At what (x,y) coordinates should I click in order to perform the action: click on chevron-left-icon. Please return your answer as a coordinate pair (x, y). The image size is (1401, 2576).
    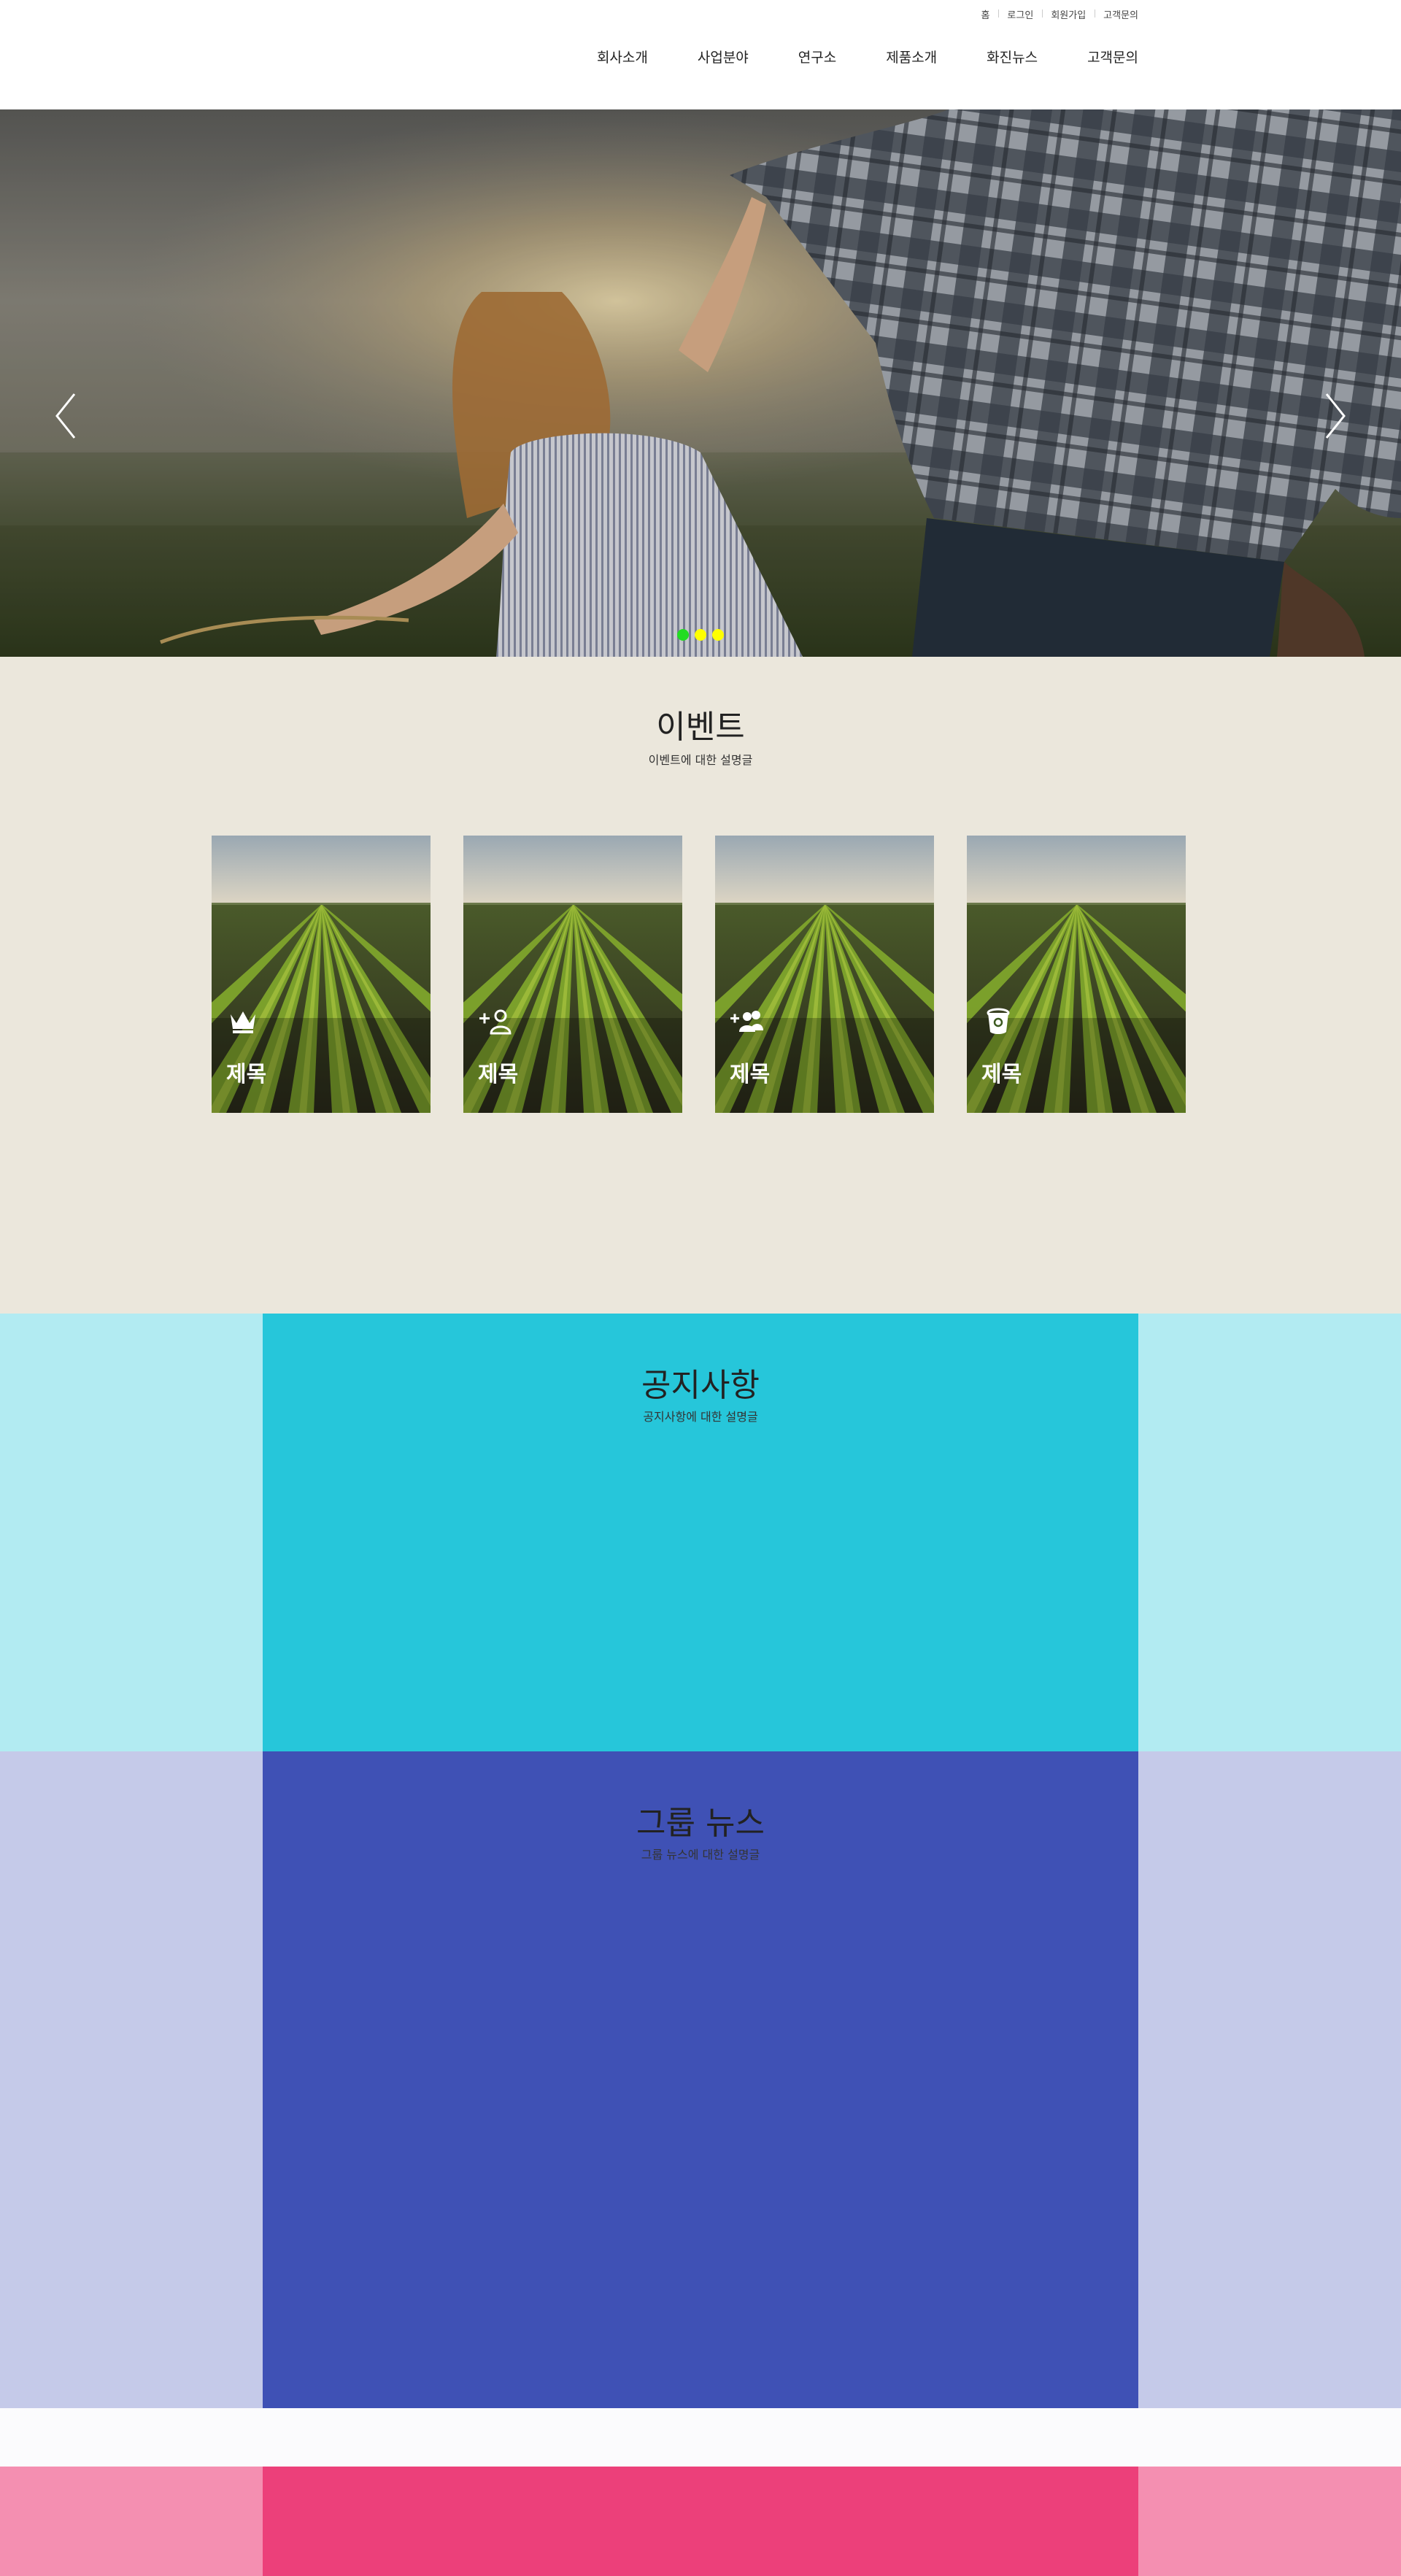
    Looking at the image, I should click on (65, 416).